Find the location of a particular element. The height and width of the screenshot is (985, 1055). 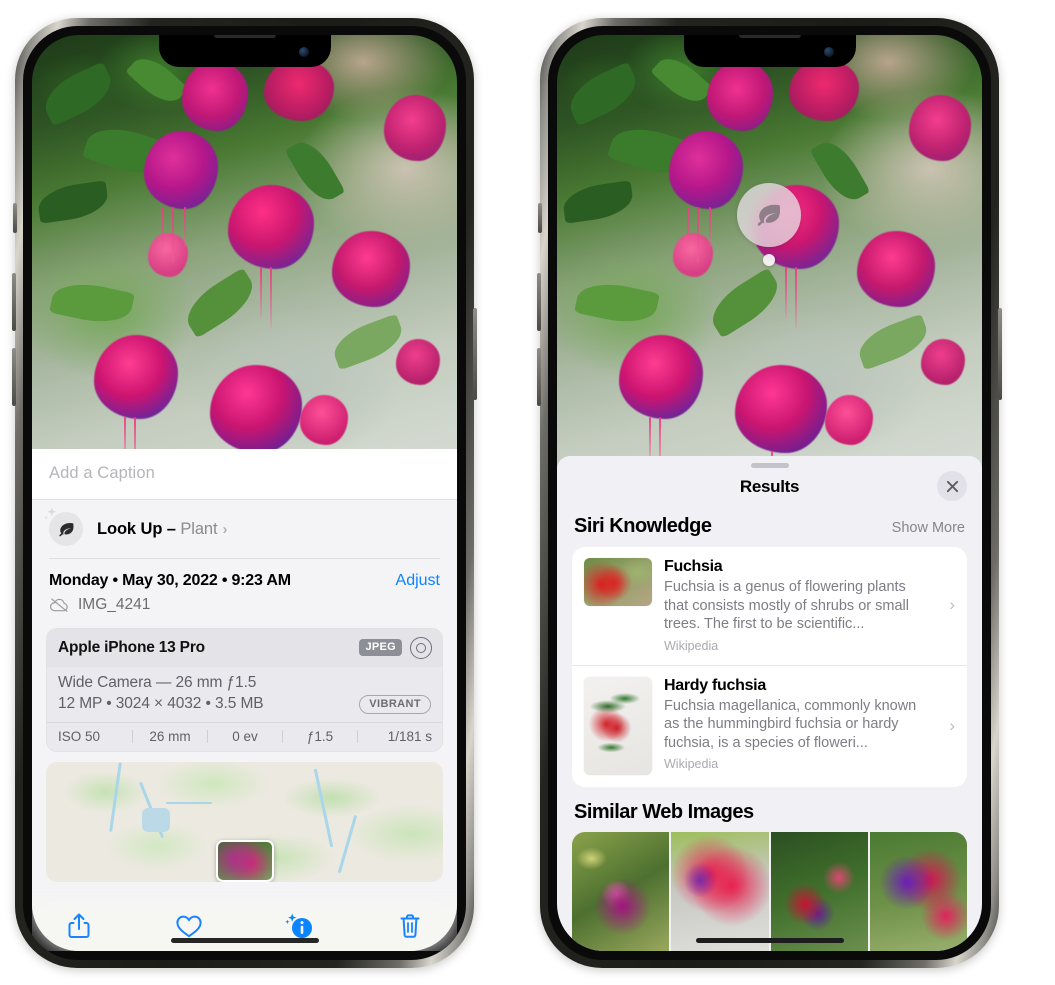

exif-iso: ISO 50 is located at coordinates (79, 736).